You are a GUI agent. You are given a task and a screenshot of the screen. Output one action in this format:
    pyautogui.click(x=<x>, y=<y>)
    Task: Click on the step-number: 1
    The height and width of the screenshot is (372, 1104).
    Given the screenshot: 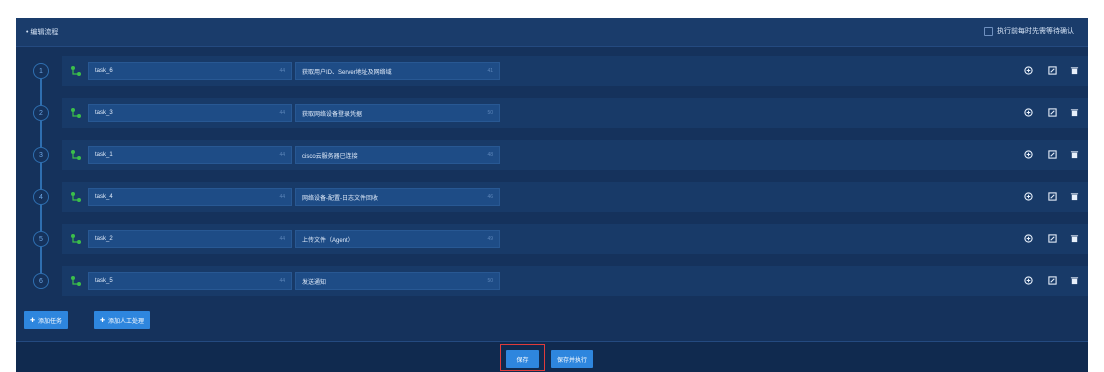 What is the action you would take?
    pyautogui.click(x=41, y=71)
    